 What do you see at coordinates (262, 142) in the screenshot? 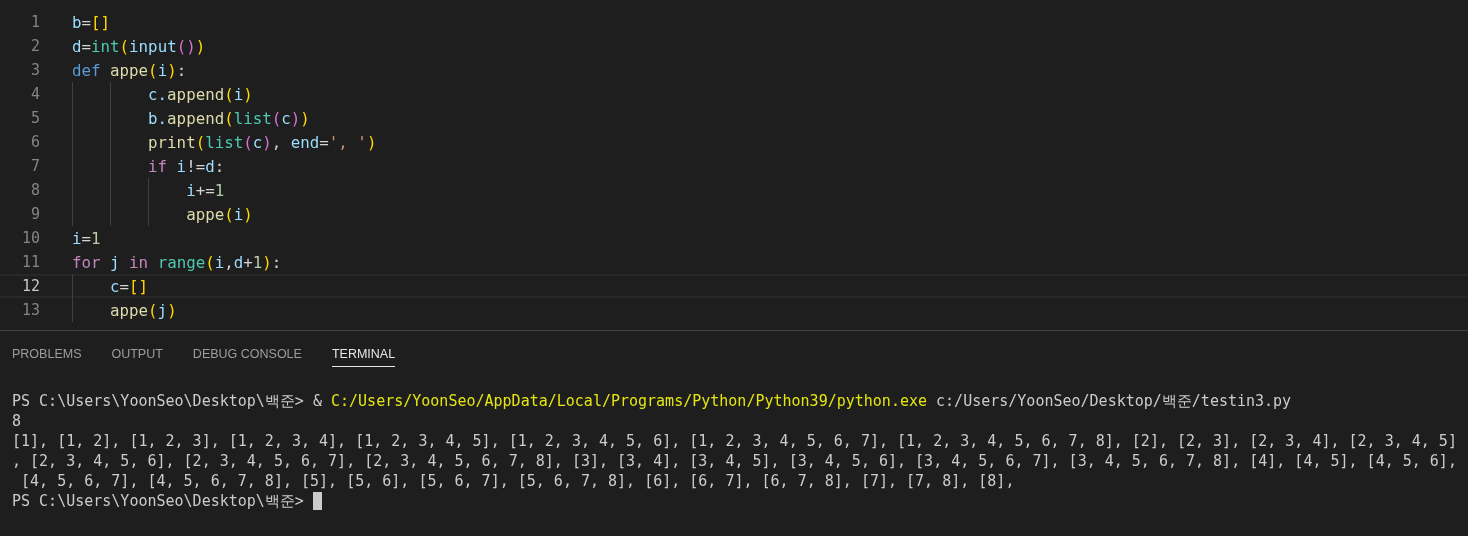
I see `code-text: print(list(c), end=', ')` at bounding box center [262, 142].